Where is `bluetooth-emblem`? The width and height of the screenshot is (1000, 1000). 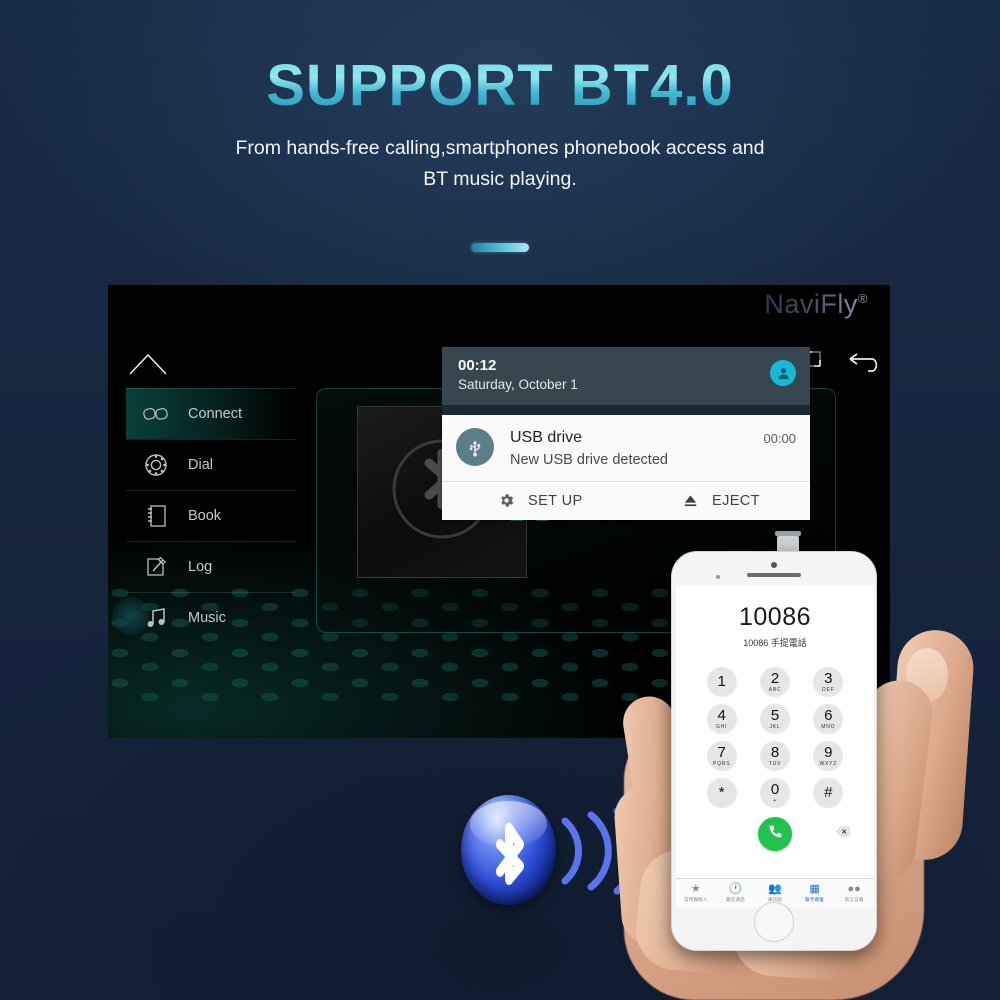
bluetooth-emblem is located at coordinates (550, 850).